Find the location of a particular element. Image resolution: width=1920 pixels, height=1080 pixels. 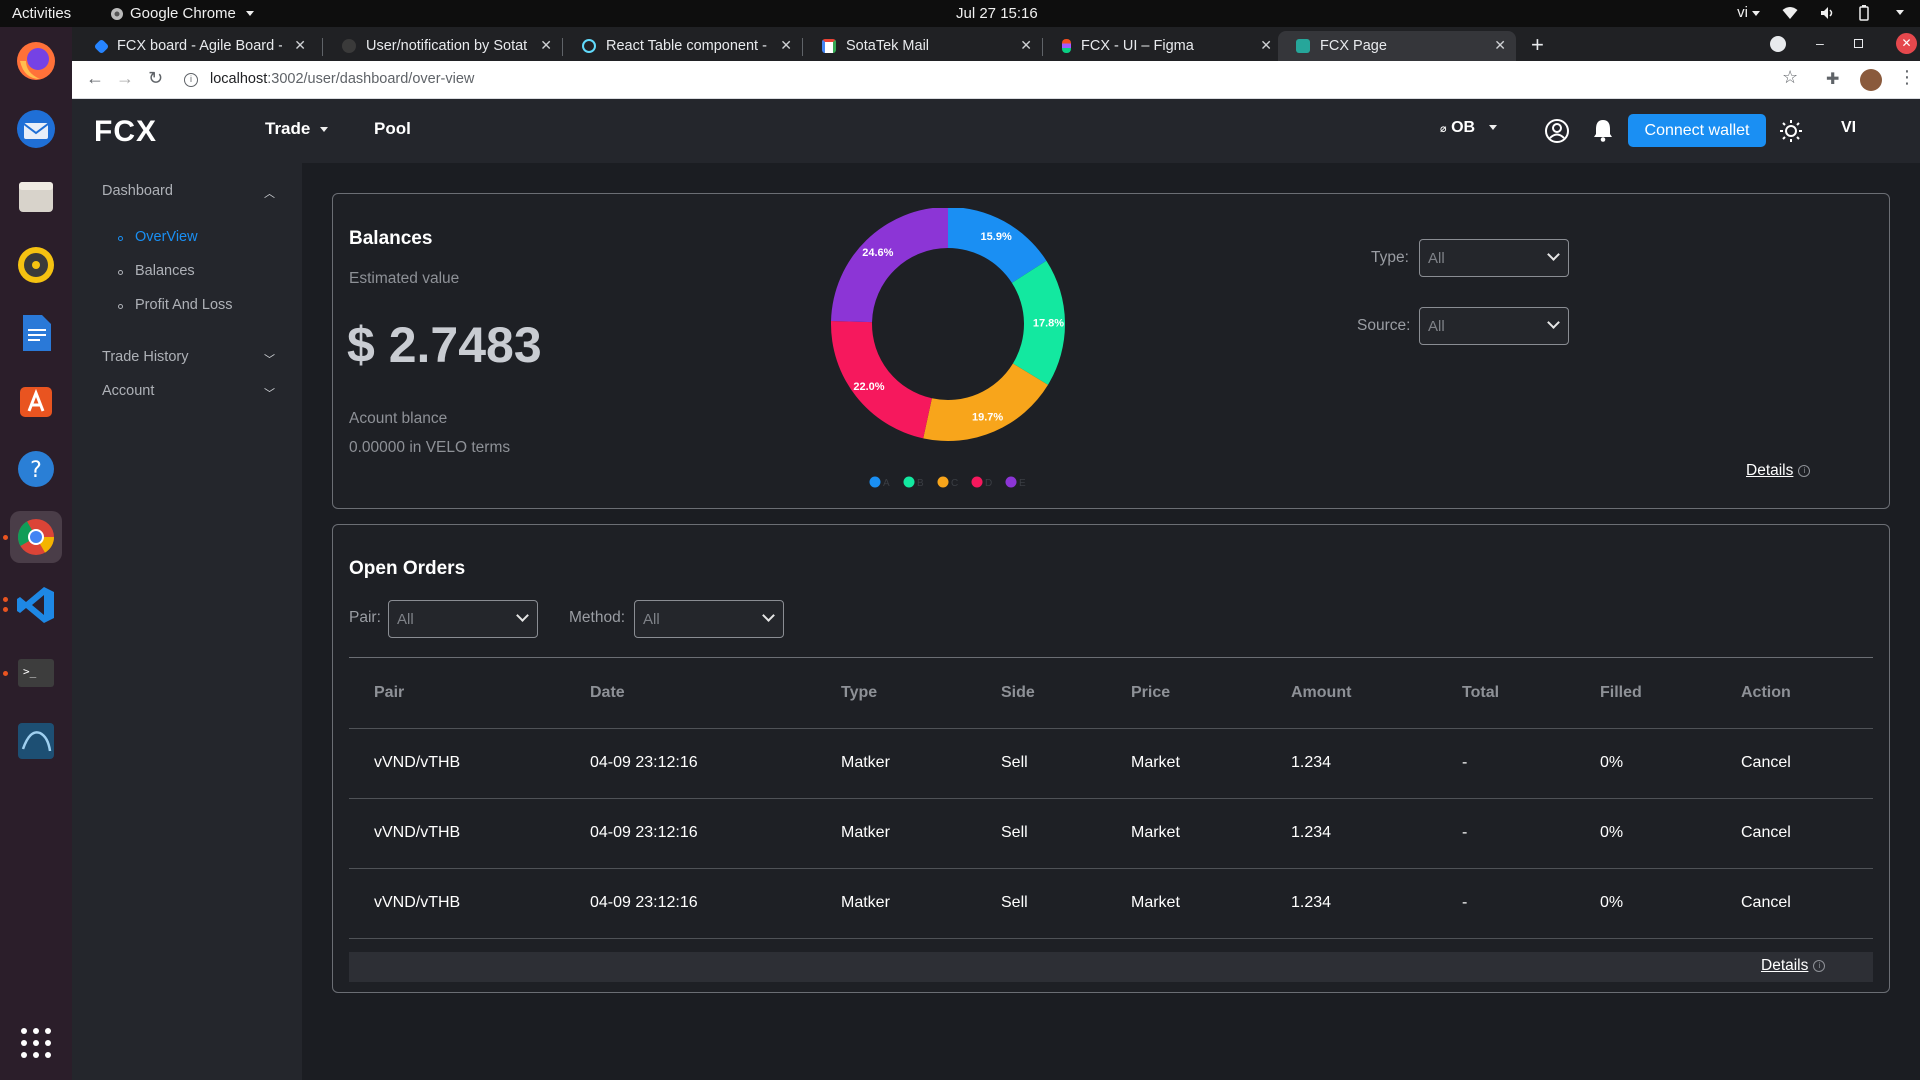

donut-slice-D is located at coordinates (881, 380).